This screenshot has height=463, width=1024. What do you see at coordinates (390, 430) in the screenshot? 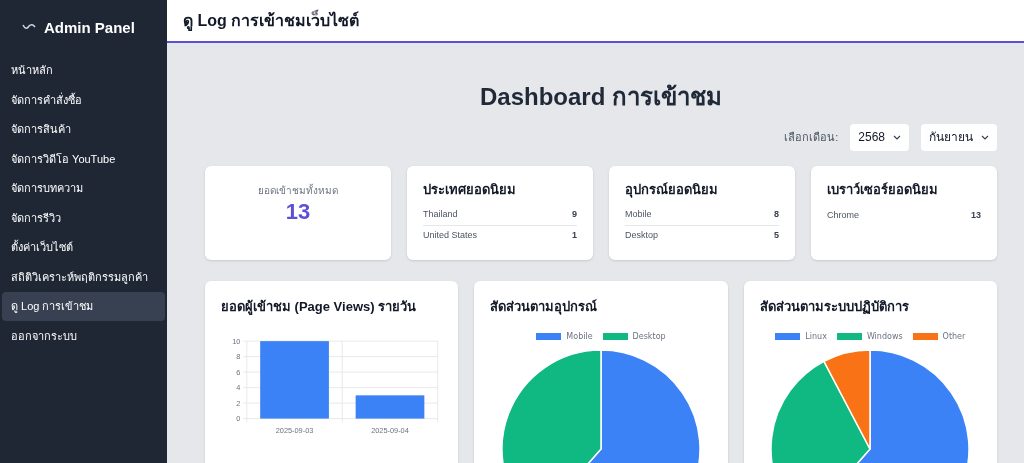
I see `axis-tick-label: 2025-09-04` at bounding box center [390, 430].